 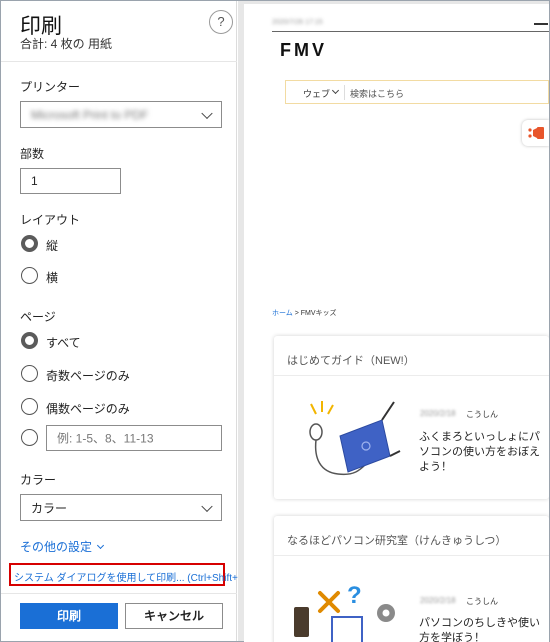 What do you see at coordinates (377, 94) in the screenshot?
I see `search-placeholder: 検索はこちら` at bounding box center [377, 94].